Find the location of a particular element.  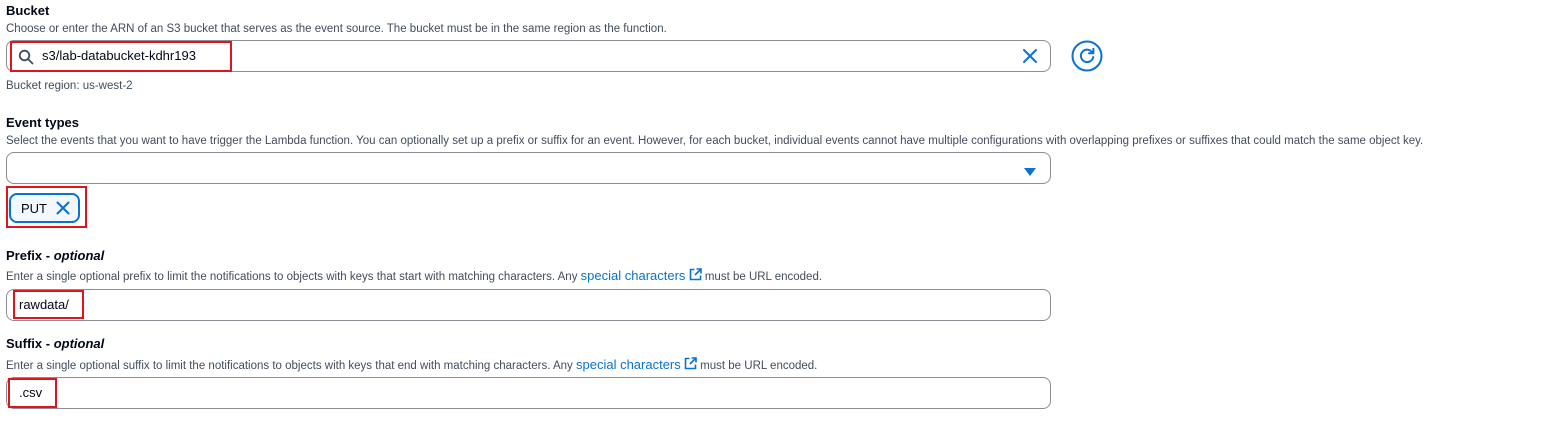

prefix-special-characters-link: special characters is located at coordinates (633, 275).